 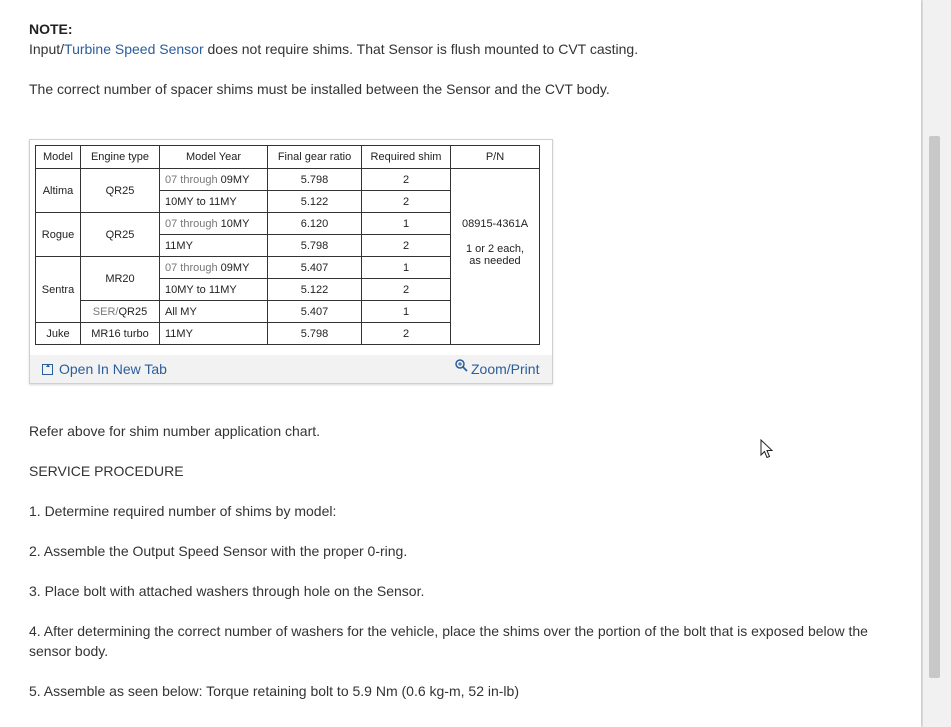 I want to click on mouse-cursor-icon, so click(x=767, y=451).